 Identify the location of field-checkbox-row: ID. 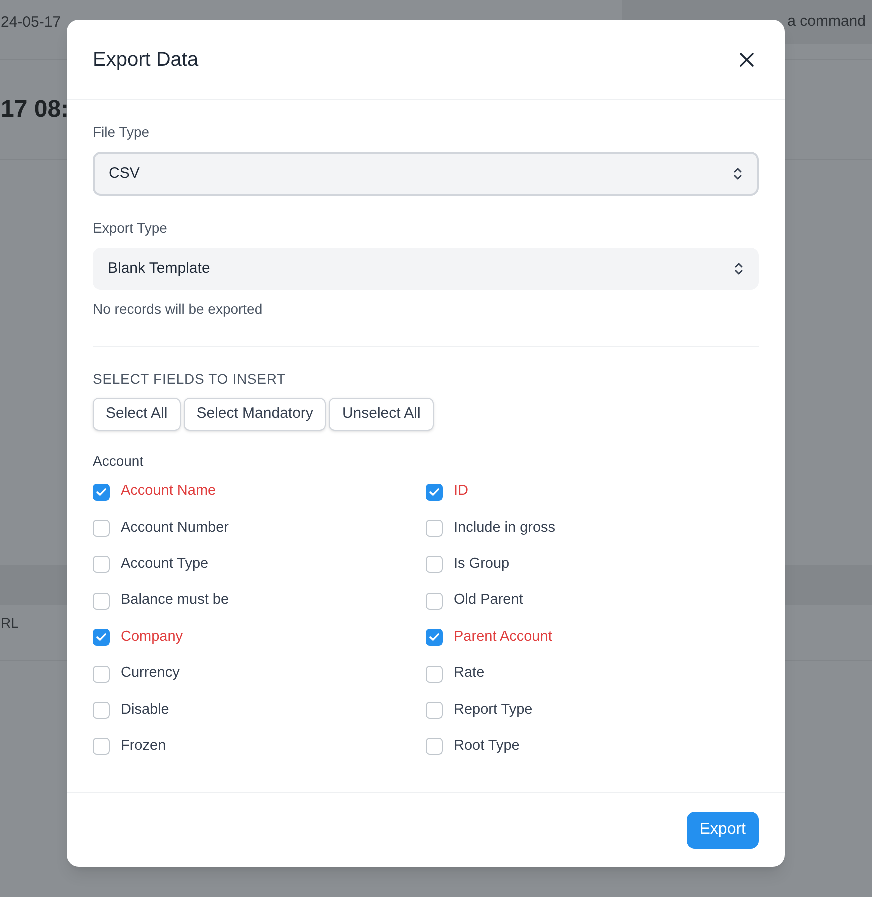
(592, 492).